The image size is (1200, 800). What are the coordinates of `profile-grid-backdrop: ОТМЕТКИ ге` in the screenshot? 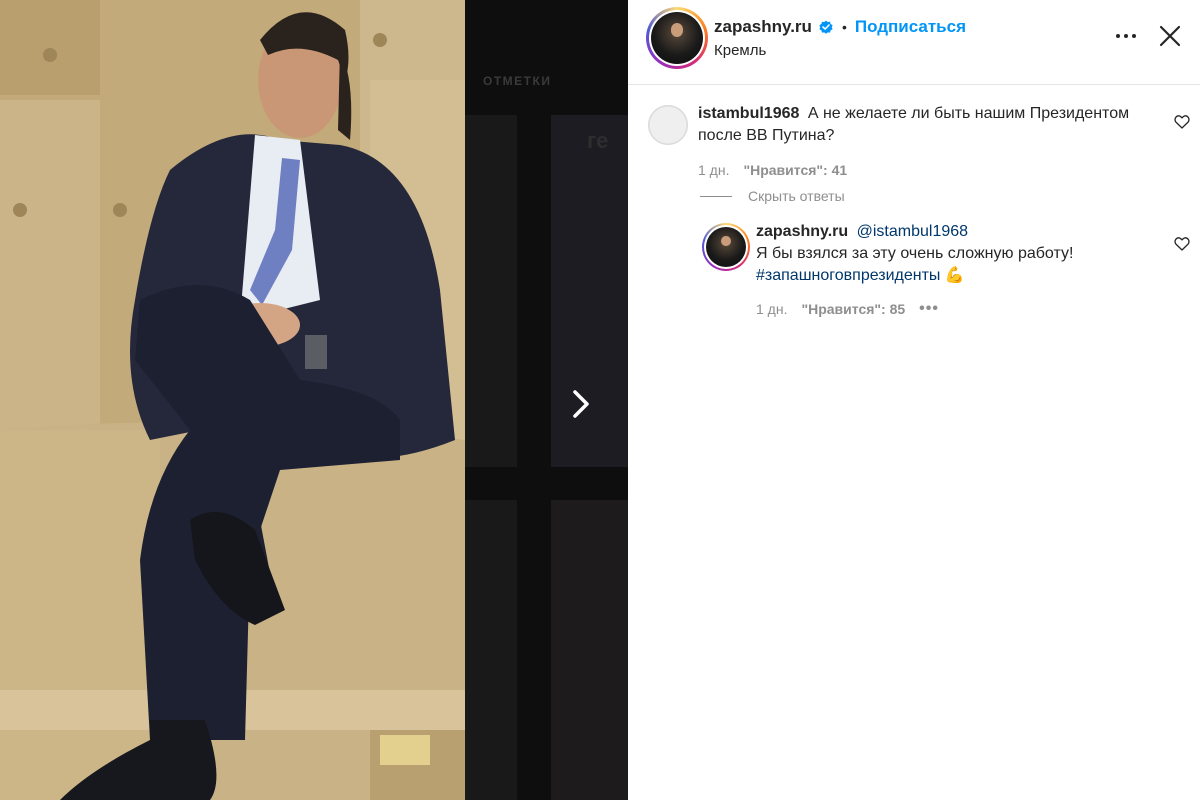 It's located at (546, 400).